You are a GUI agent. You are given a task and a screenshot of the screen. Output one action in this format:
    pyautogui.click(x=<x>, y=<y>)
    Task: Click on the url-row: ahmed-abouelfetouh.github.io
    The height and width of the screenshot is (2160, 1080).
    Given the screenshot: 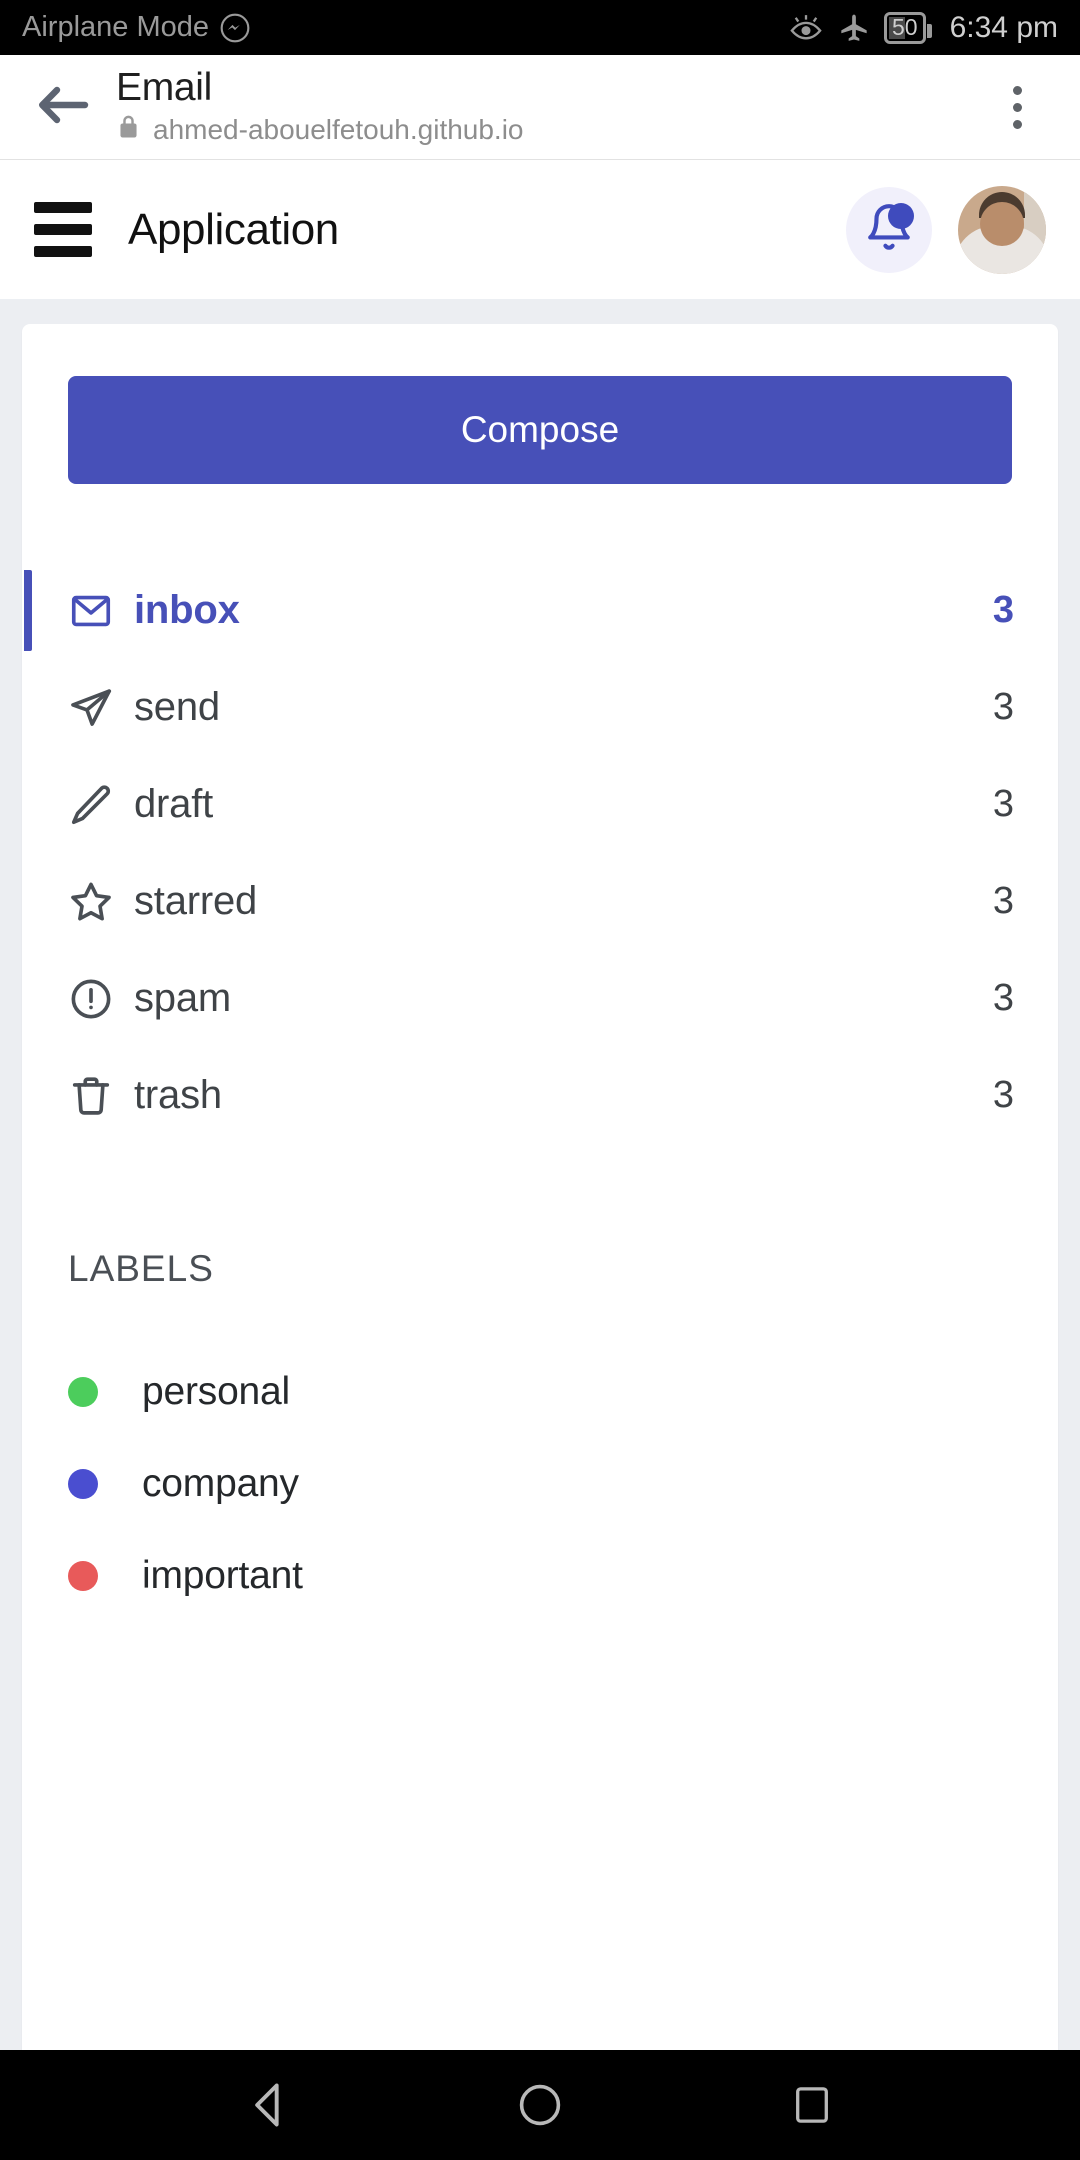 What is the action you would take?
    pyautogui.click(x=549, y=129)
    